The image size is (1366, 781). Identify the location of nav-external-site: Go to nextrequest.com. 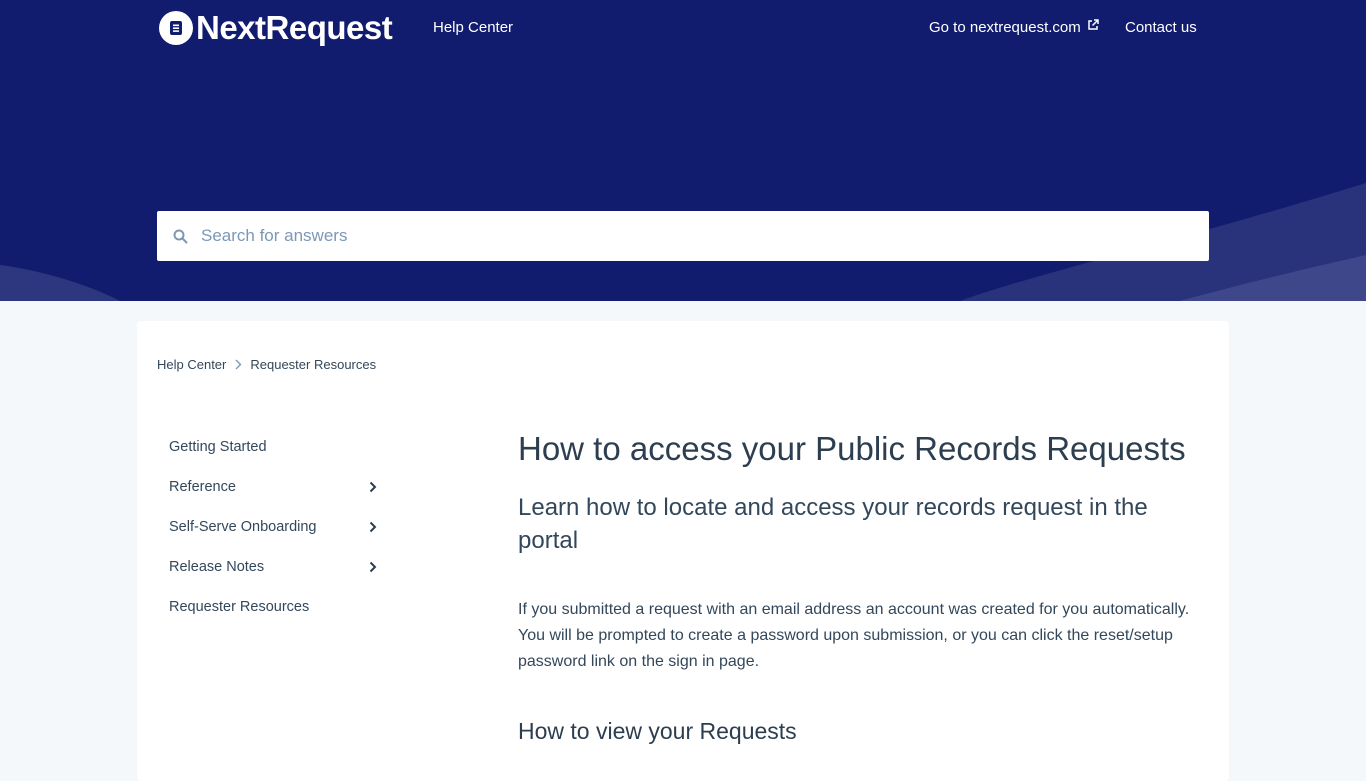
(1014, 28).